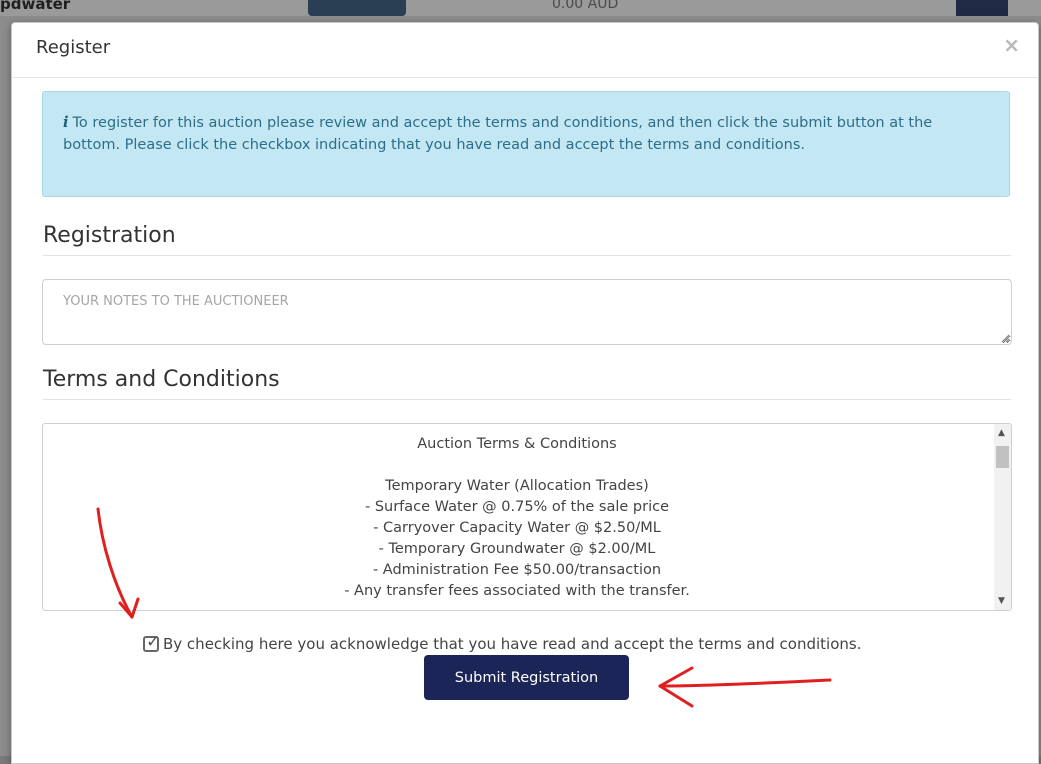 The width and height of the screenshot is (1041, 764). I want to click on scroll-down-icon: ▼, so click(1001, 601).